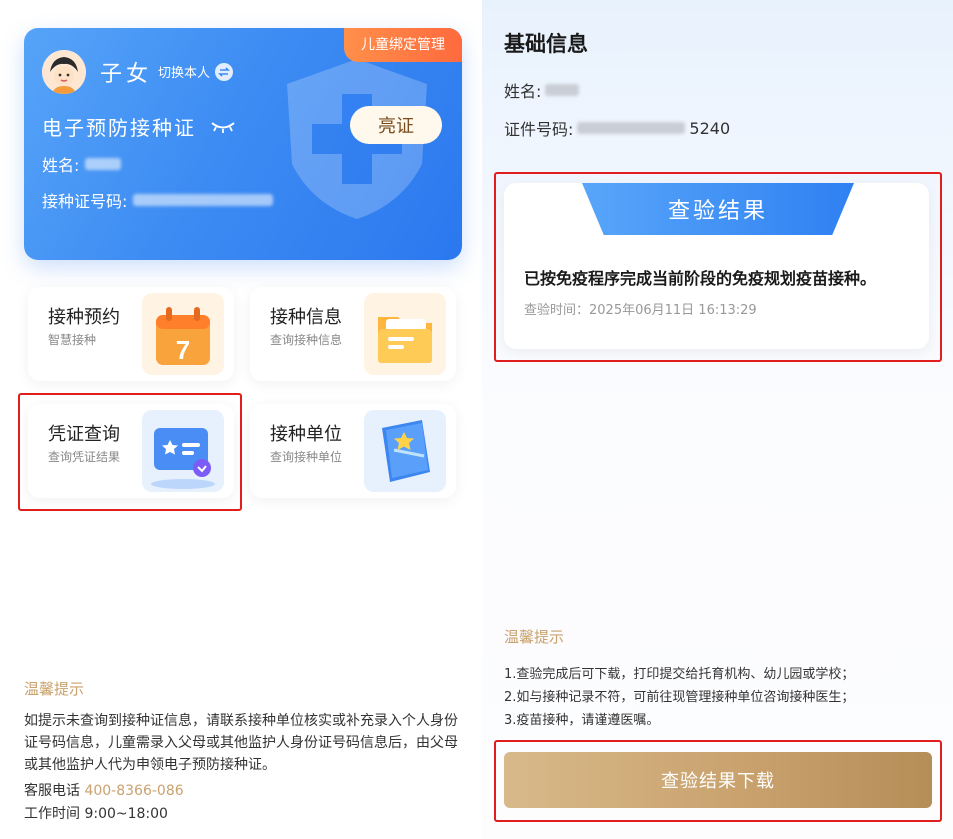 The height and width of the screenshot is (839, 953). What do you see at coordinates (546, 44) in the screenshot?
I see `basic-info-heading: 基础信息` at bounding box center [546, 44].